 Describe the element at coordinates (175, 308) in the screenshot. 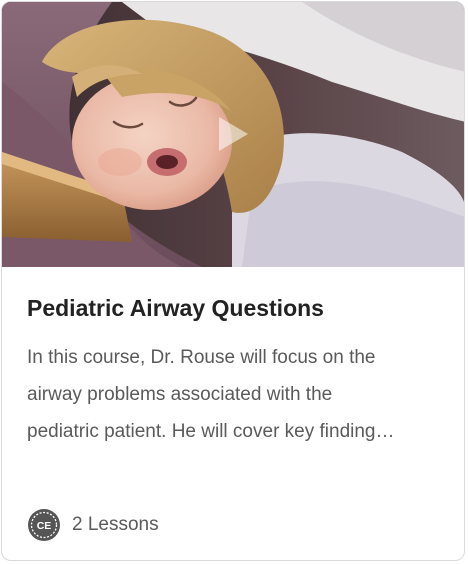

I see `course-title: Pediatric Airway Questions` at that location.